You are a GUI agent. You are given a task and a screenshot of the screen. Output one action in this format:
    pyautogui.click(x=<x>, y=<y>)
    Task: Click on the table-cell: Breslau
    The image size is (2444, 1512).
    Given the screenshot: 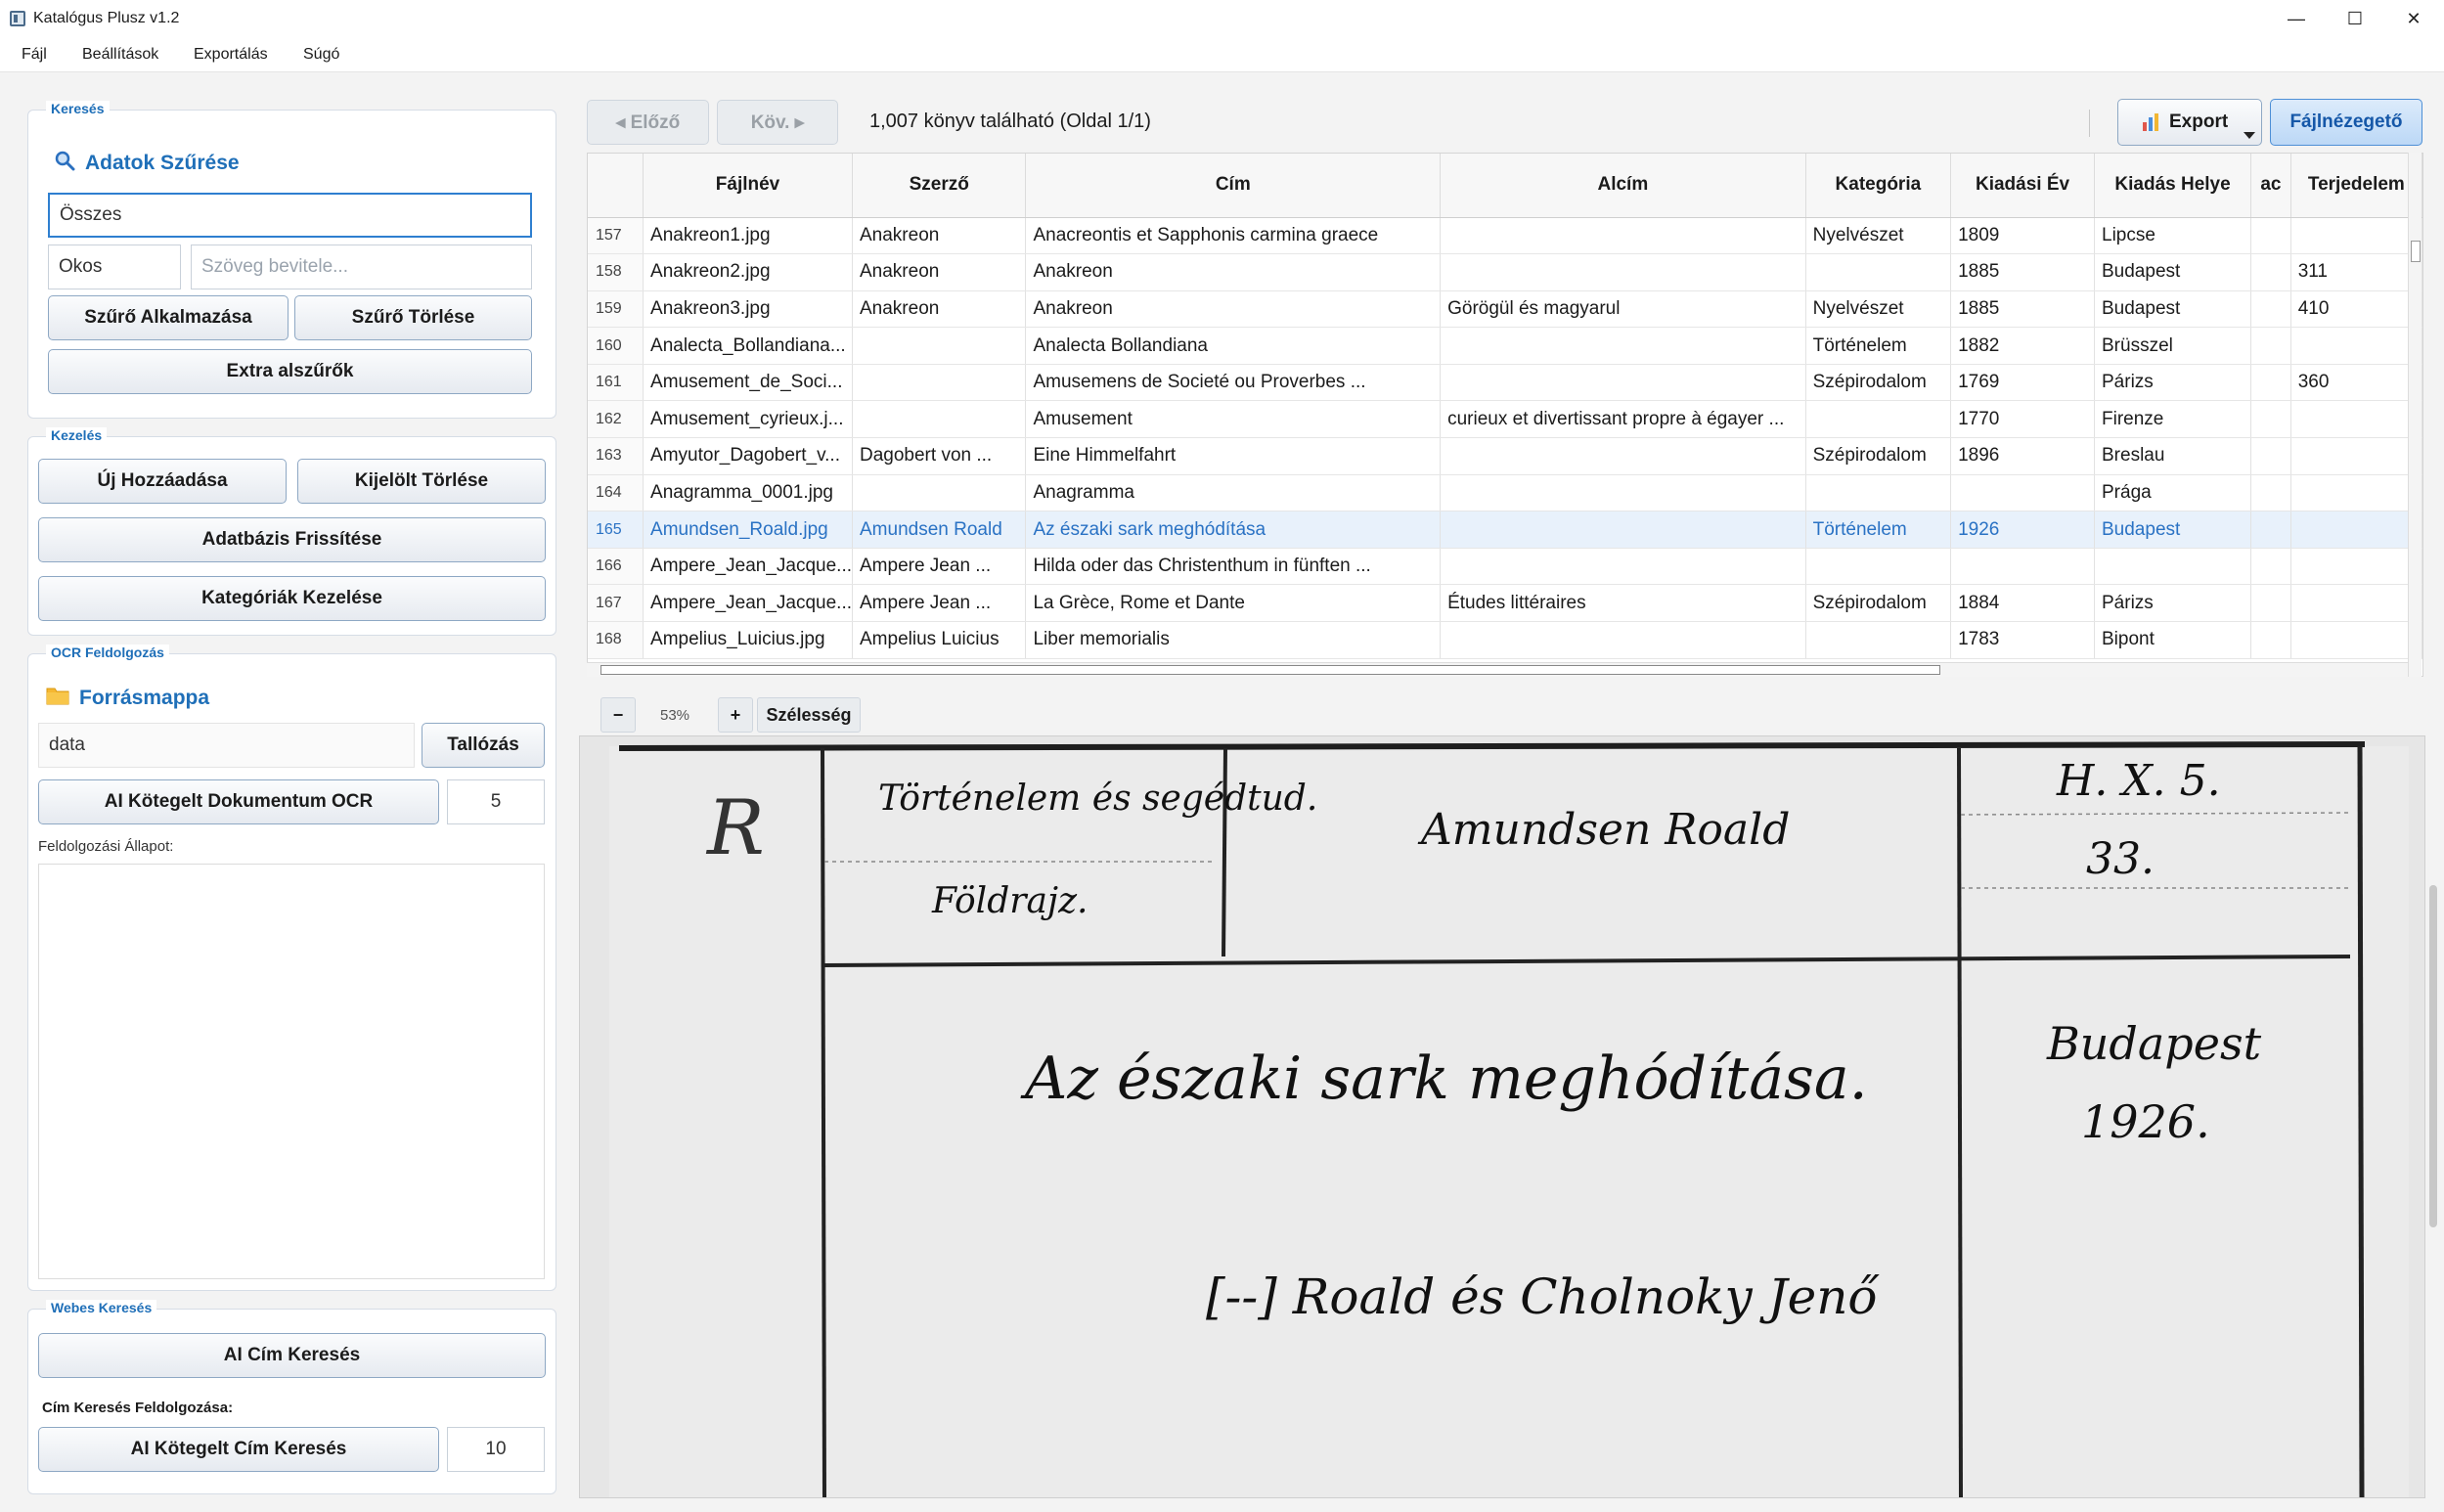 What is the action you would take?
    pyautogui.click(x=2173, y=456)
    